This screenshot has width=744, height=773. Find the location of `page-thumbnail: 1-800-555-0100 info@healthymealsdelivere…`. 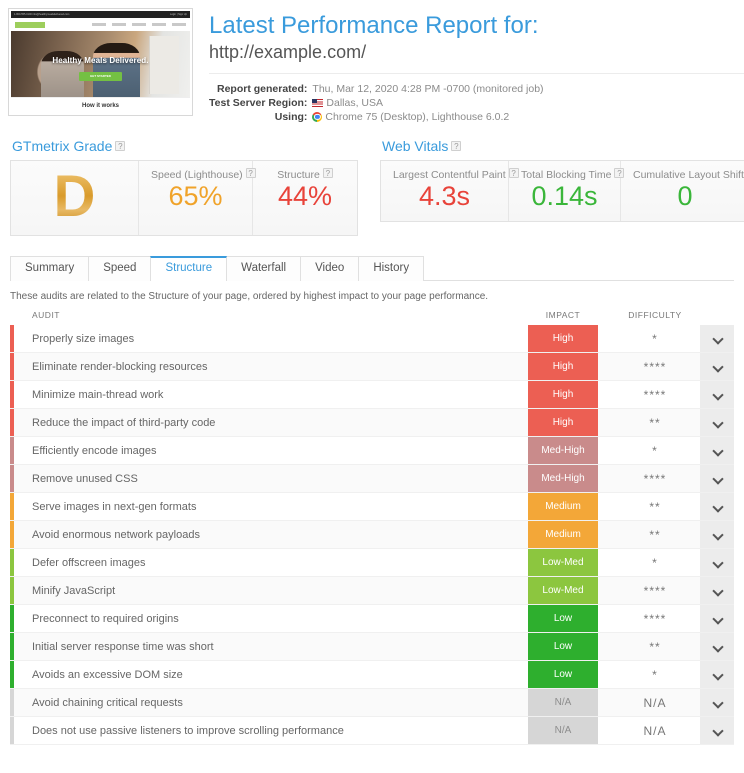

page-thumbnail: 1-800-555-0100 info@healthymealsdelivere… is located at coordinates (100, 62).